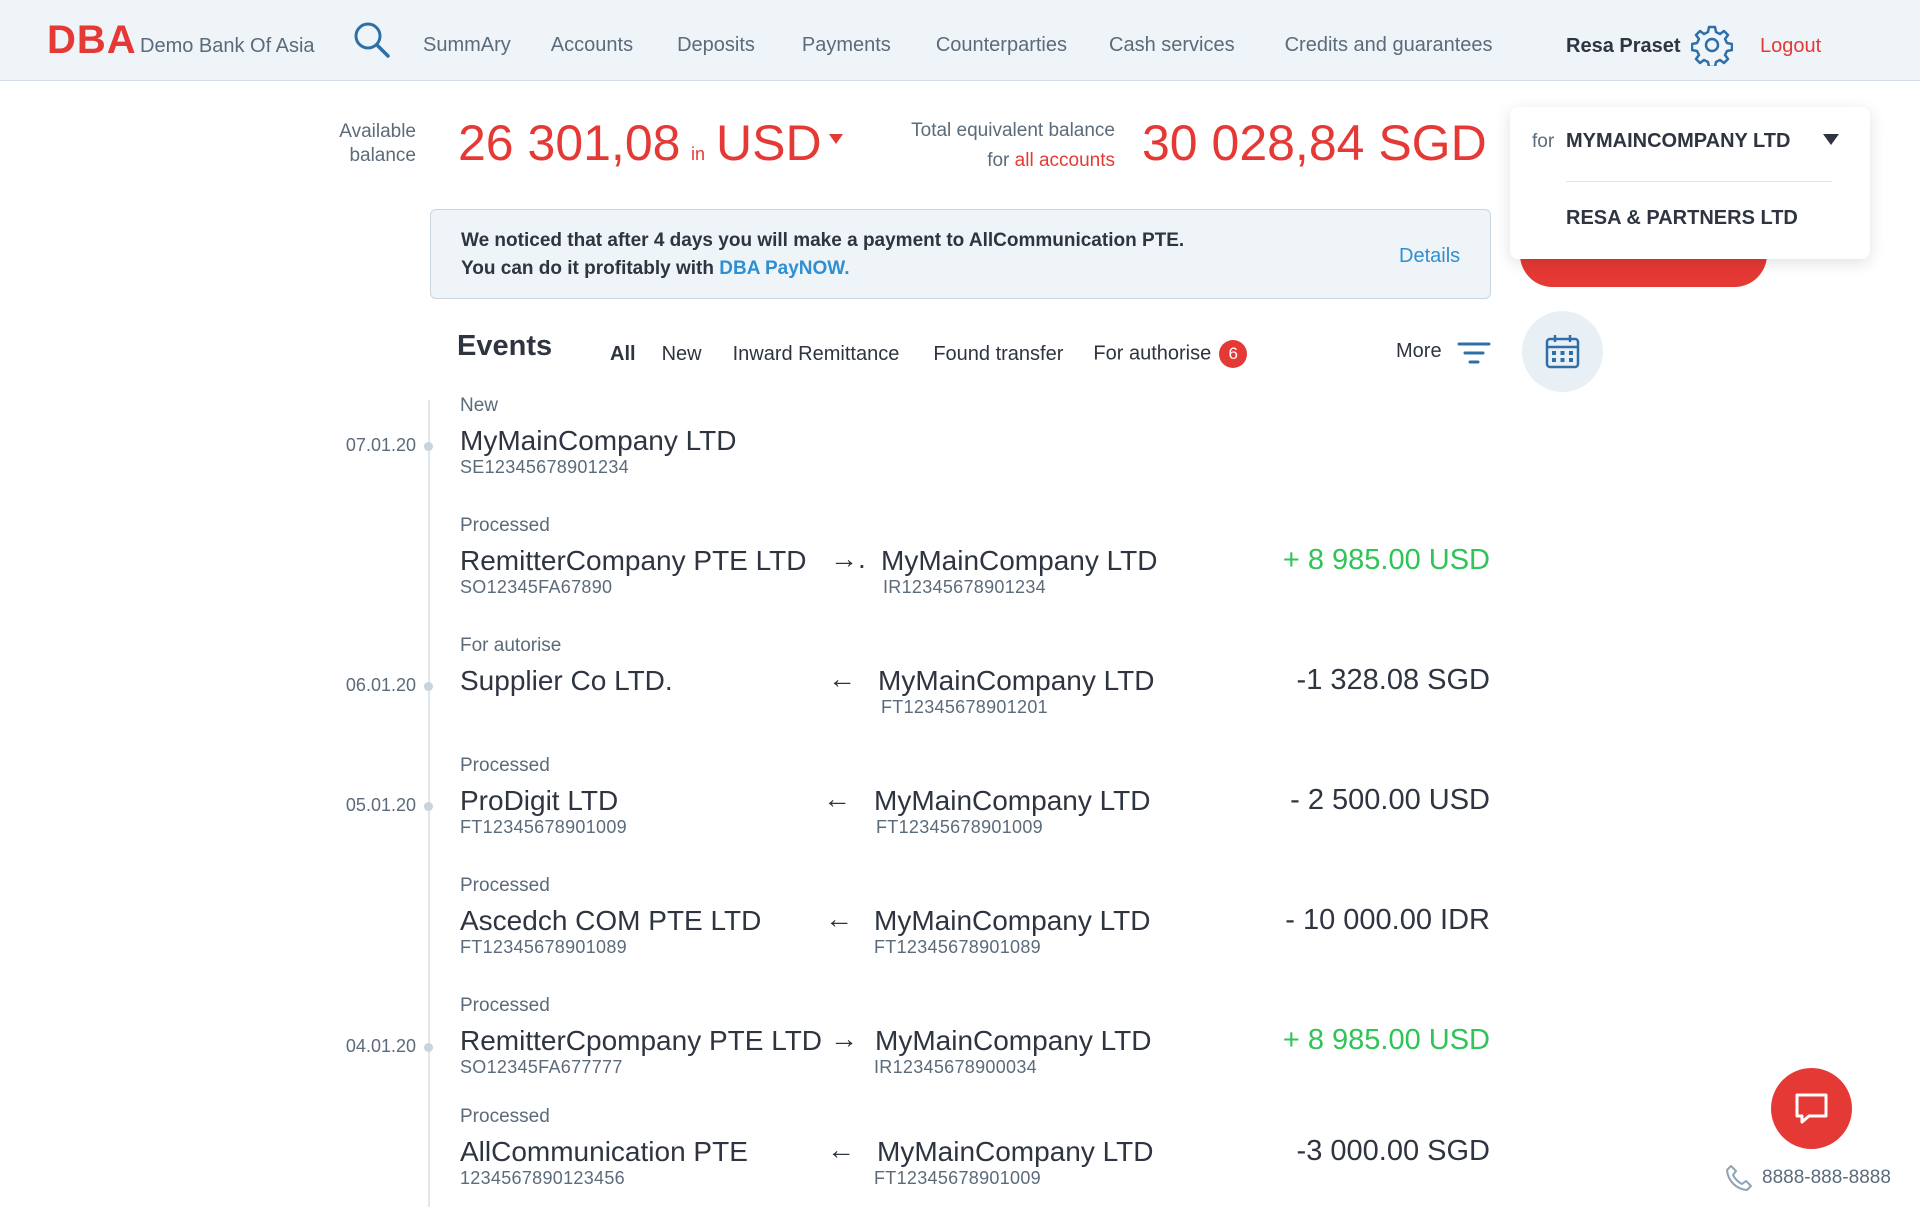 The width and height of the screenshot is (1920, 1207). Describe the element at coordinates (539, 800) in the screenshot. I see `event-name: ProDigit LTD` at that location.